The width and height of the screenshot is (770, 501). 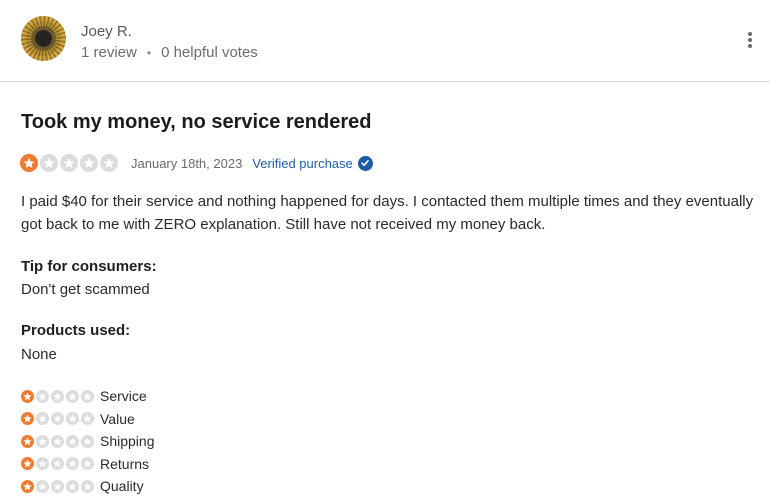 What do you see at coordinates (109, 52) in the screenshot?
I see `review-count: 1 review` at bounding box center [109, 52].